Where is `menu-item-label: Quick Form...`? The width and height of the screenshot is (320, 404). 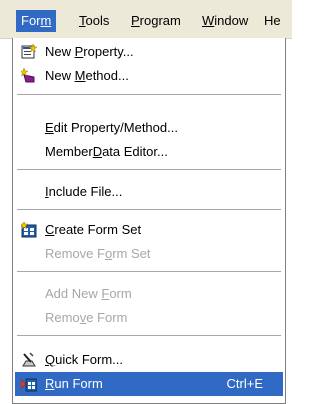
menu-item-label: Quick Form... is located at coordinates (84, 359).